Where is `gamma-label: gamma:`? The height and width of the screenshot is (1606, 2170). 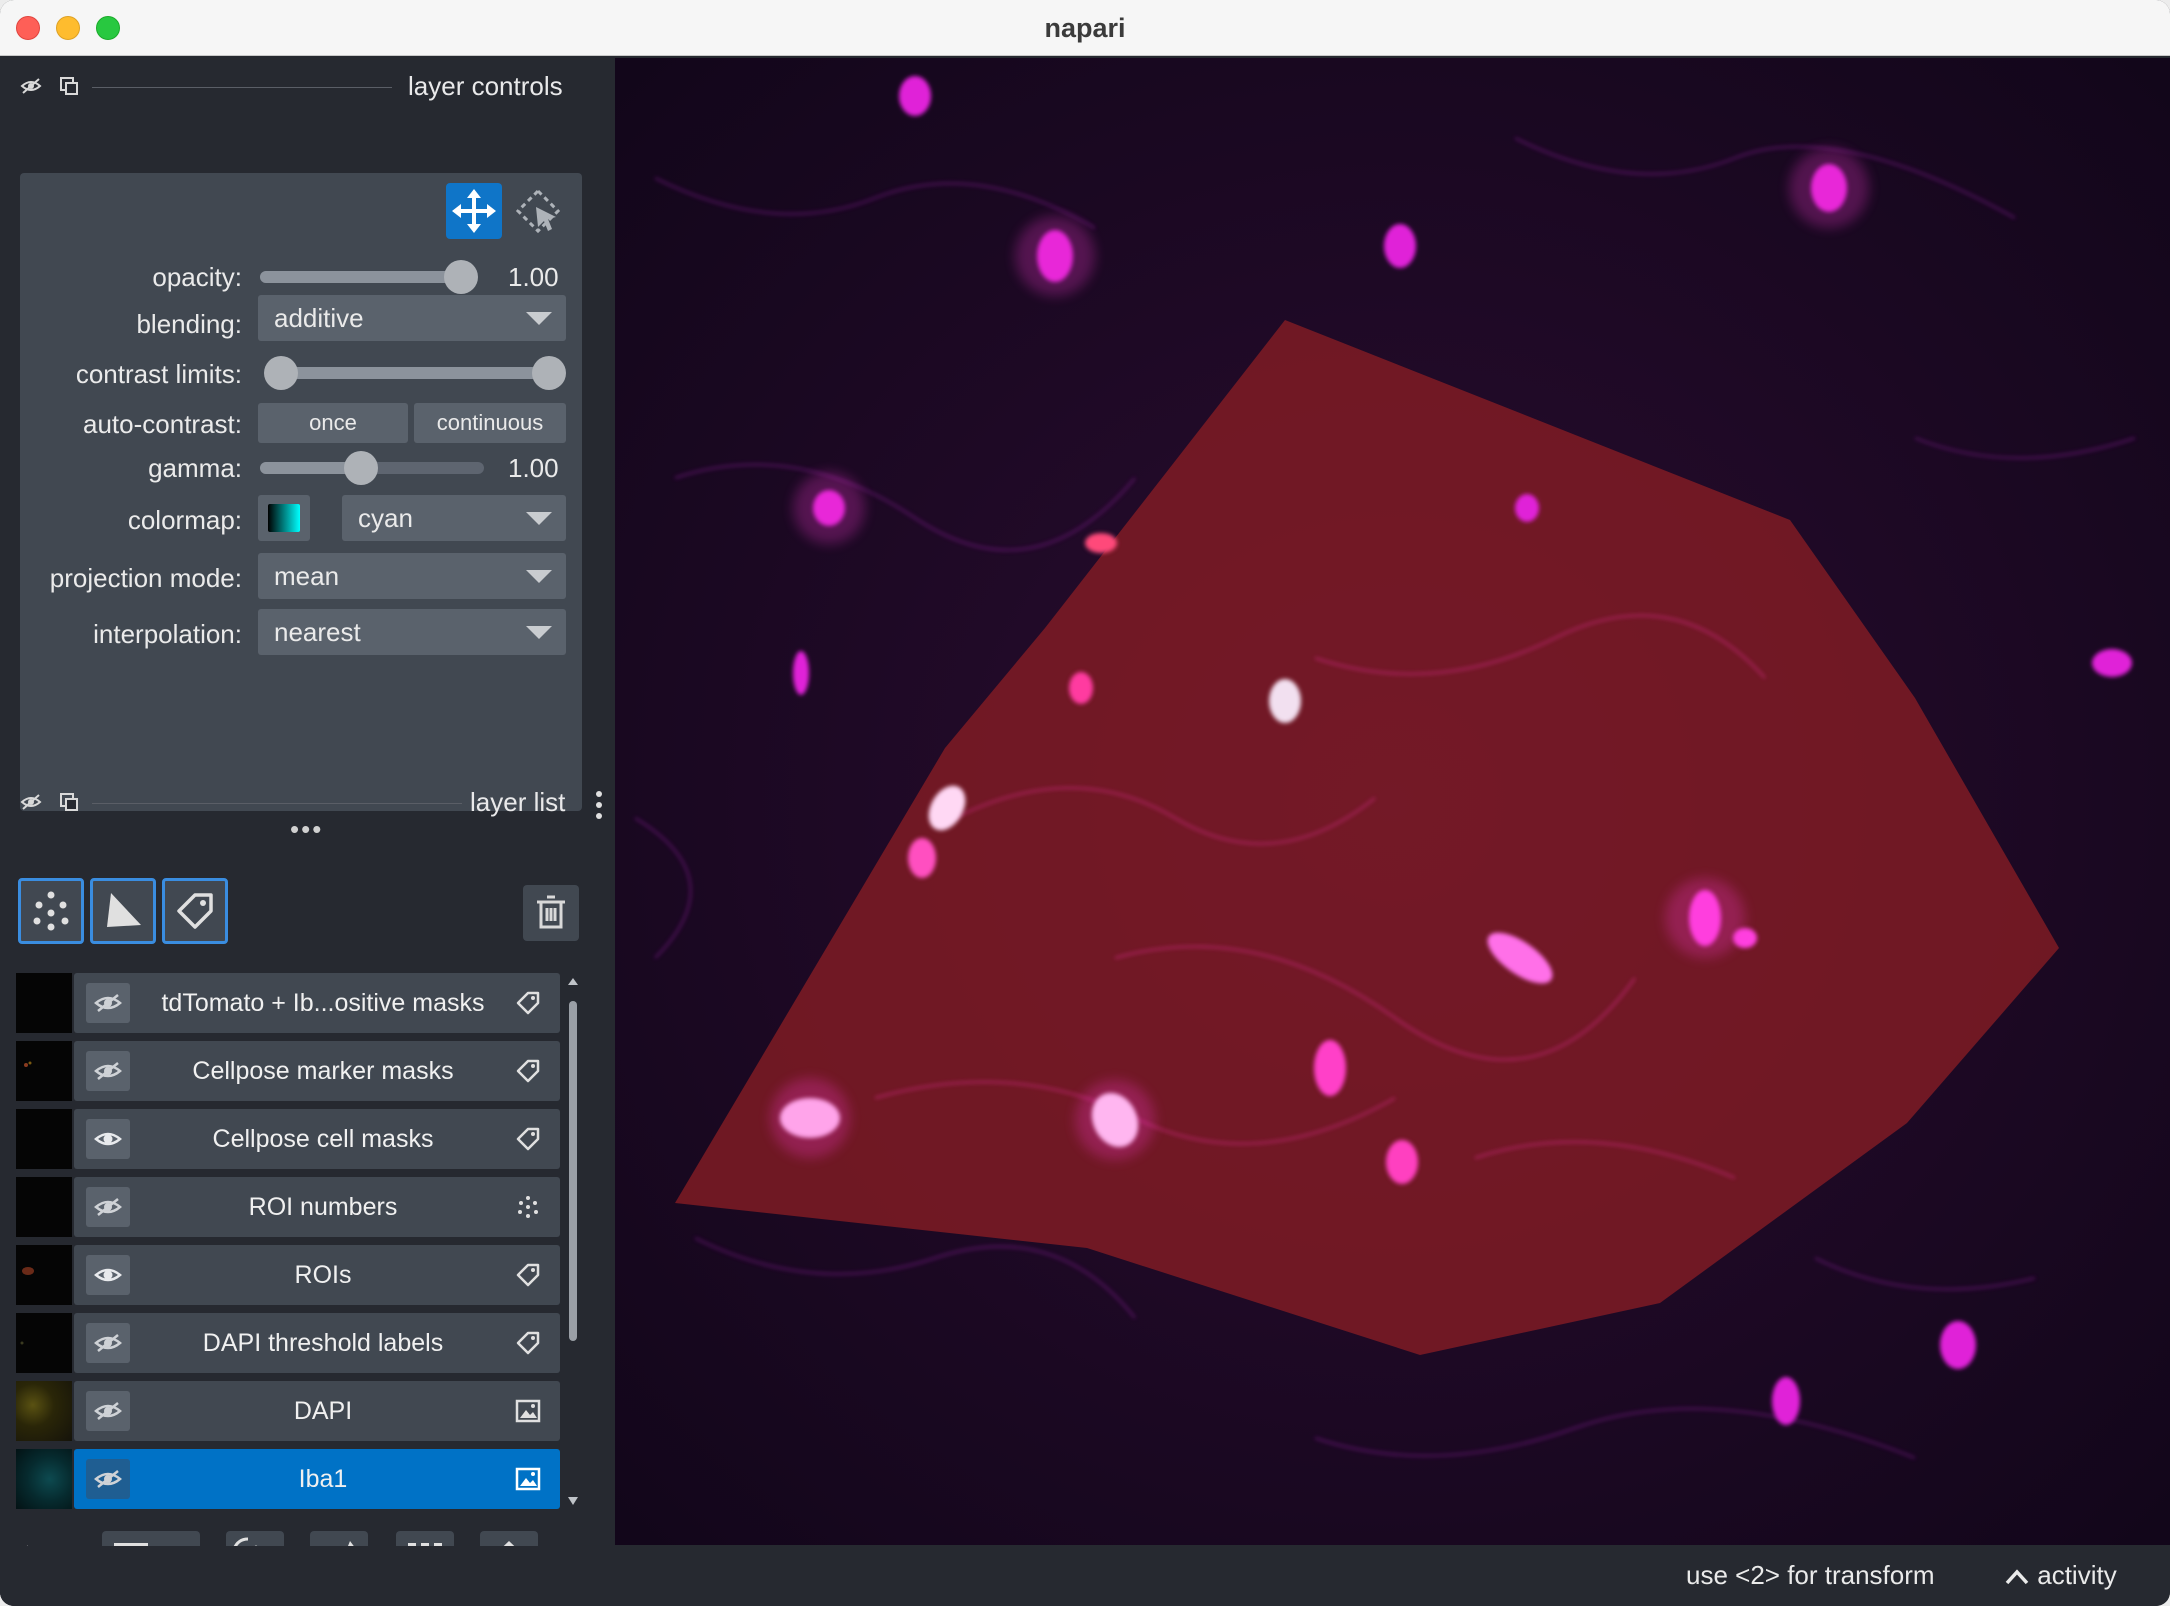
gamma-label: gamma: is located at coordinates (195, 468).